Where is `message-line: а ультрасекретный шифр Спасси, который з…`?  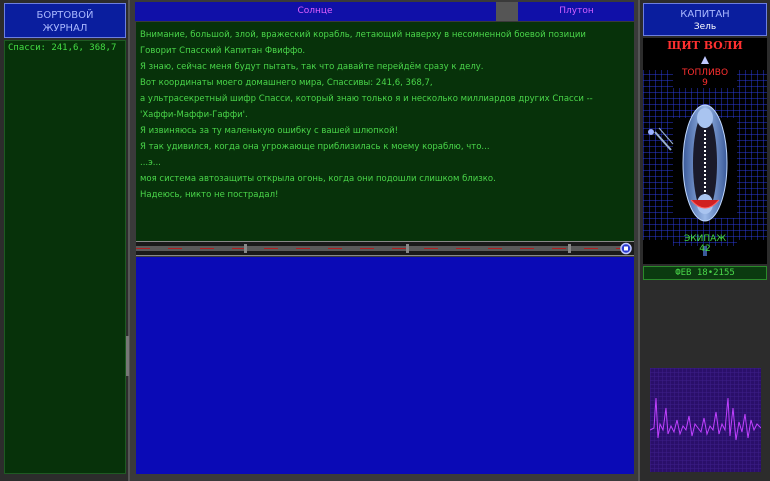
message-line: а ультрасекретный шифр Спасси, который з… is located at coordinates (366, 99).